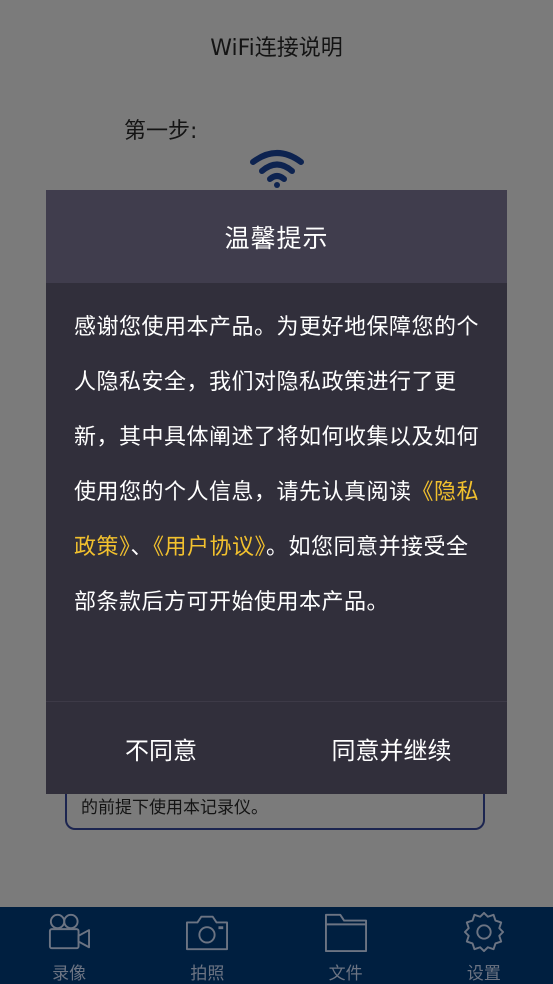  What do you see at coordinates (391, 748) in the screenshot?
I see `agree-continue-button: 同意并继续` at bounding box center [391, 748].